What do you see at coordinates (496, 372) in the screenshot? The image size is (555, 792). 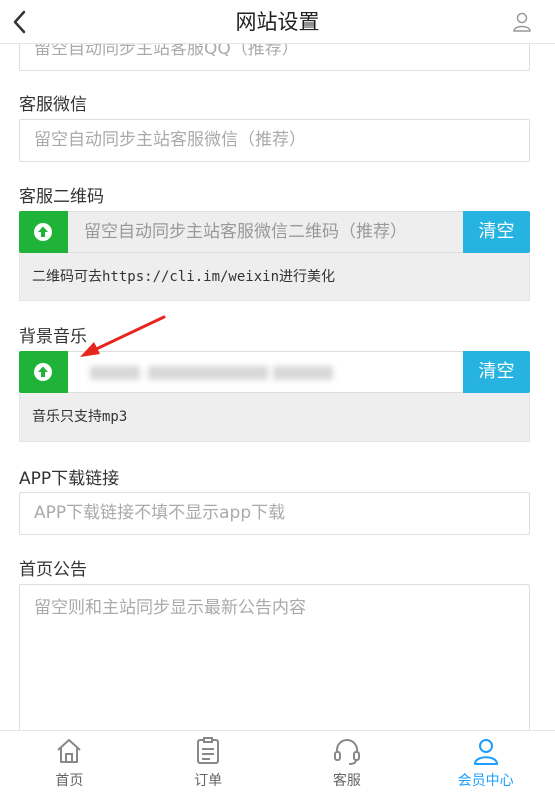 I see `music-clear-button: 清空` at bounding box center [496, 372].